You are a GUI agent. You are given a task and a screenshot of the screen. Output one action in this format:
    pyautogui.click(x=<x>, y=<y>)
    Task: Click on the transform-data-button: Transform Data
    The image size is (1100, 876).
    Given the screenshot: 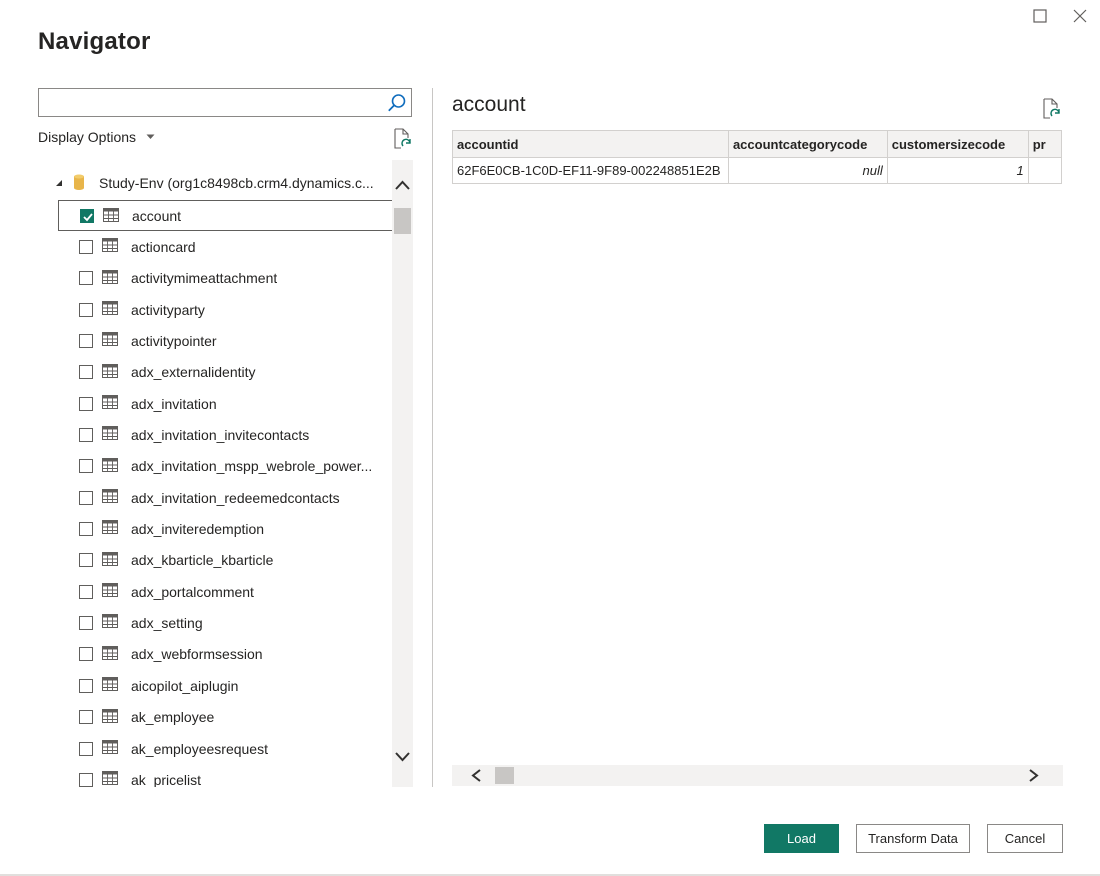 What is the action you would take?
    pyautogui.click(x=913, y=838)
    